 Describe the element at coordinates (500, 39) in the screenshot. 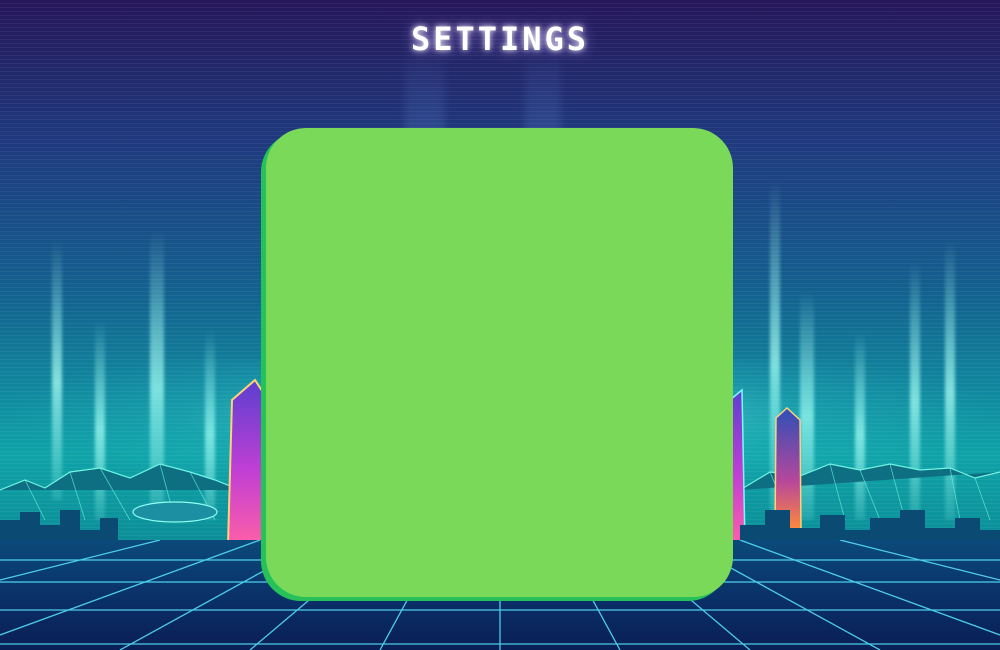

I see `settings-title: SETTINGS` at that location.